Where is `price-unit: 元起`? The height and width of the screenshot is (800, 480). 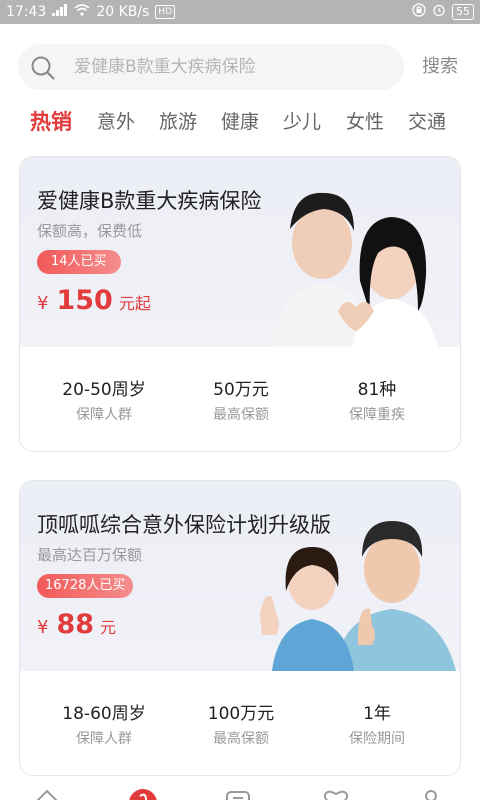
price-unit: 元起 is located at coordinates (134, 303).